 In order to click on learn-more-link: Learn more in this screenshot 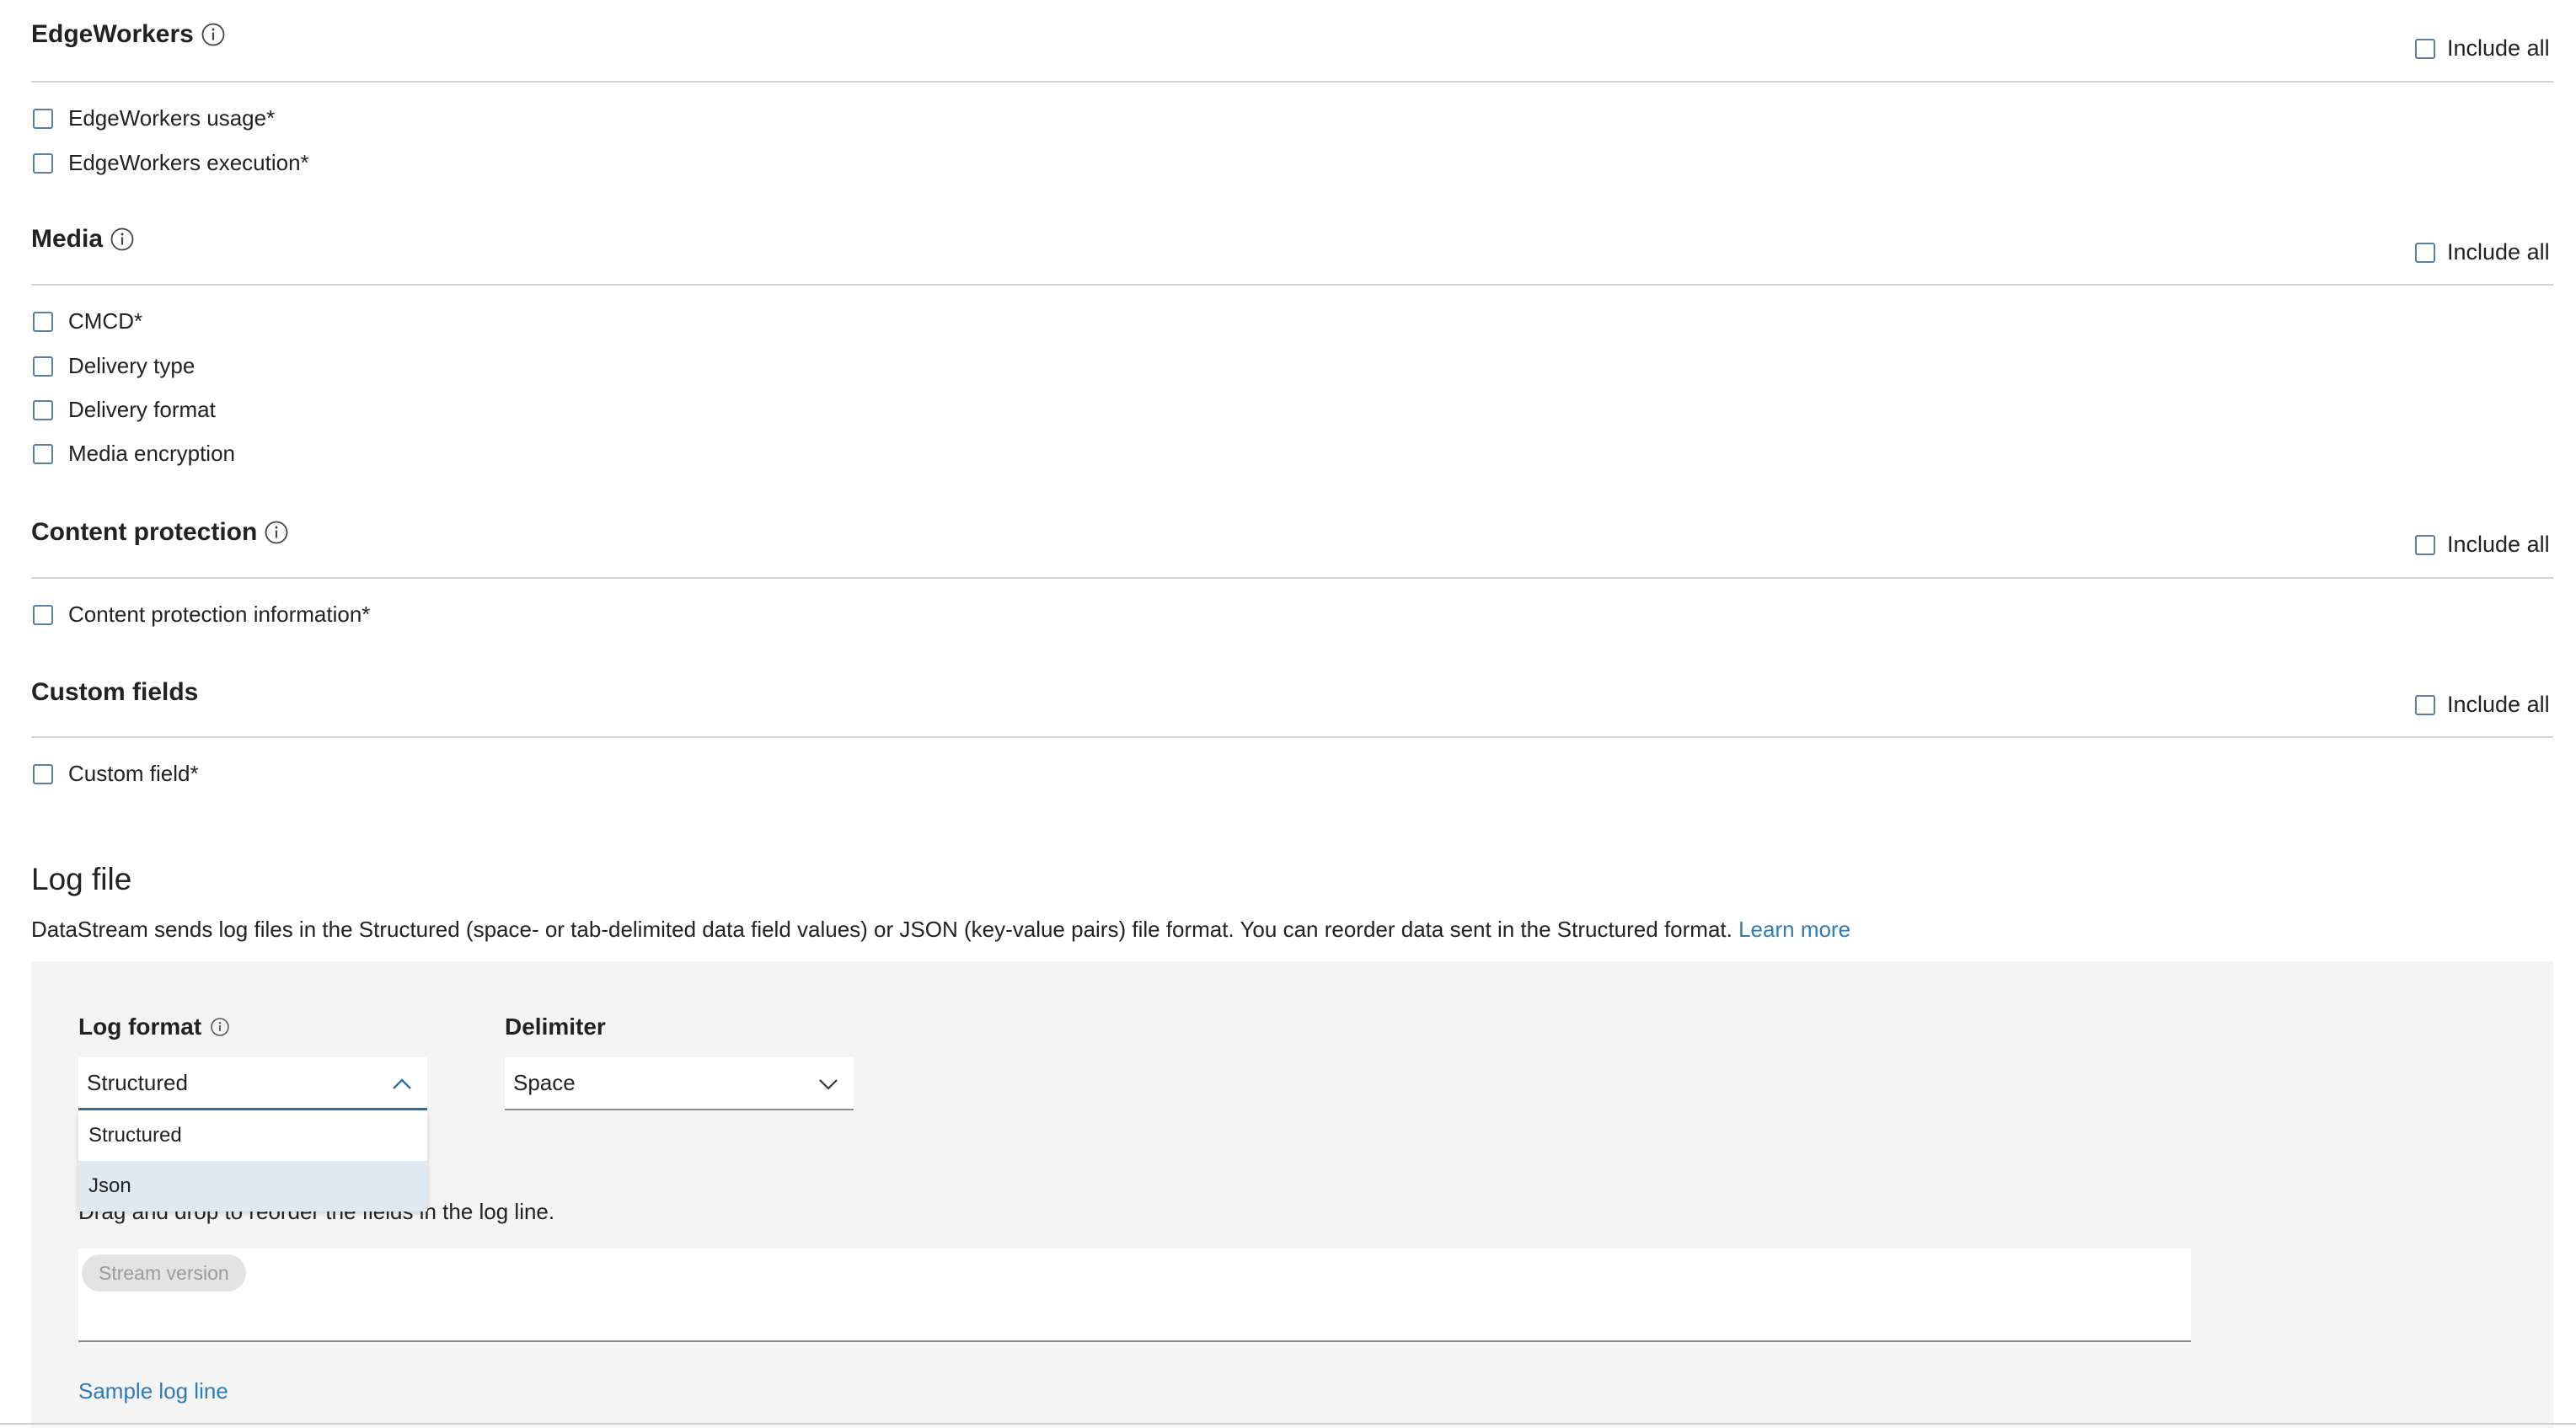, I will do `click(1794, 930)`.